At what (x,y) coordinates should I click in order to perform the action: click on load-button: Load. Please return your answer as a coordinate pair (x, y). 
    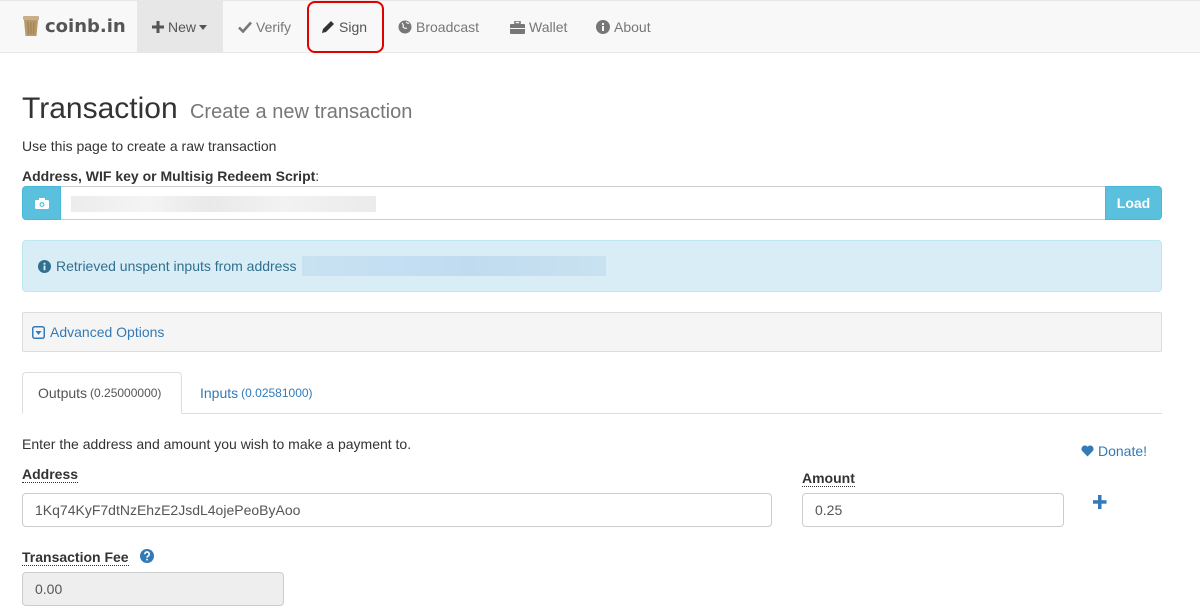
    Looking at the image, I should click on (1133, 203).